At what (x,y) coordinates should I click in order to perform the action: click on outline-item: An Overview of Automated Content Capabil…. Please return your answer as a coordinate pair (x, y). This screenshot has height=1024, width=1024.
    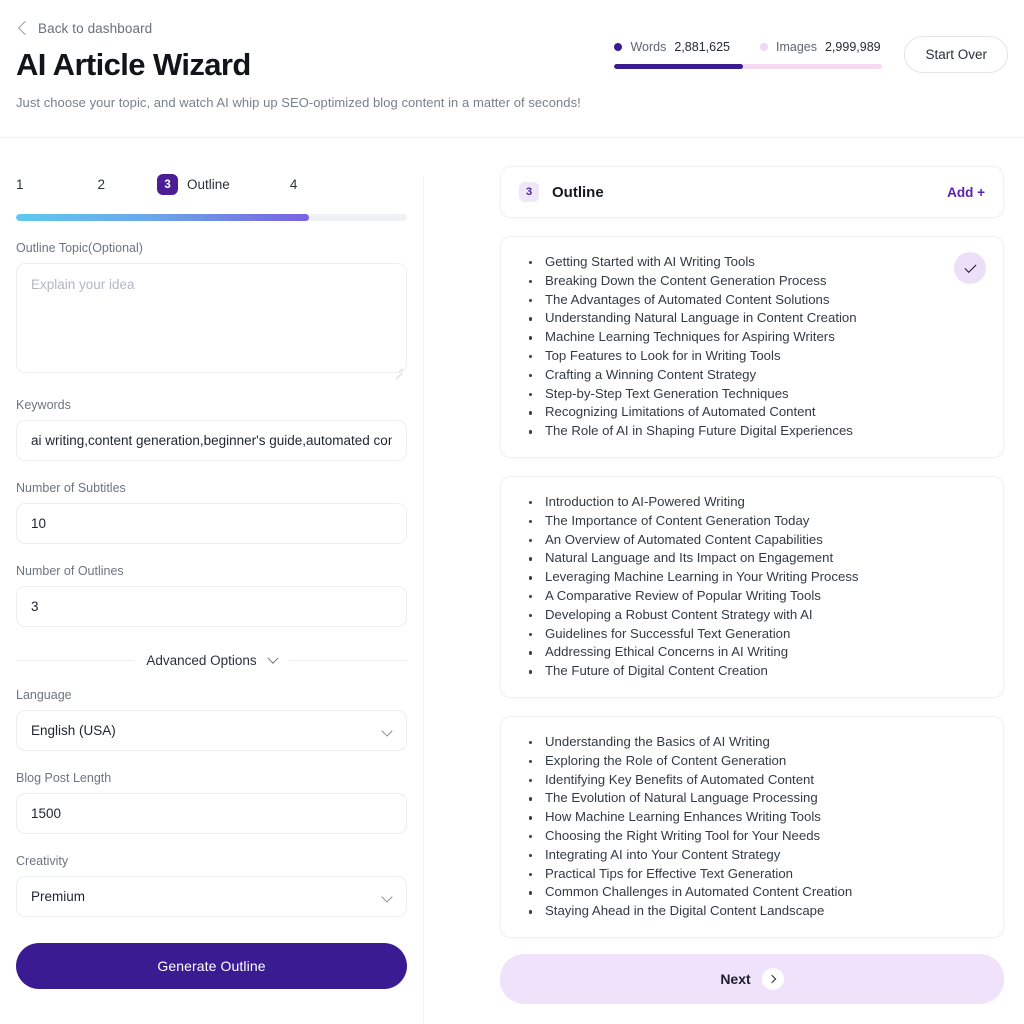
    Looking at the image, I should click on (754, 540).